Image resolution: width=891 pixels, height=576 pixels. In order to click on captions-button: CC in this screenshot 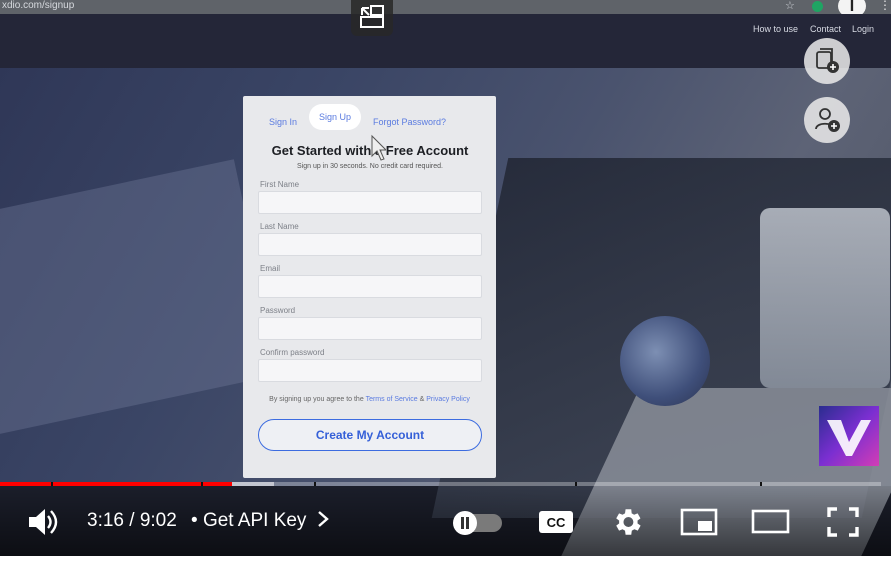, I will do `click(556, 524)`.